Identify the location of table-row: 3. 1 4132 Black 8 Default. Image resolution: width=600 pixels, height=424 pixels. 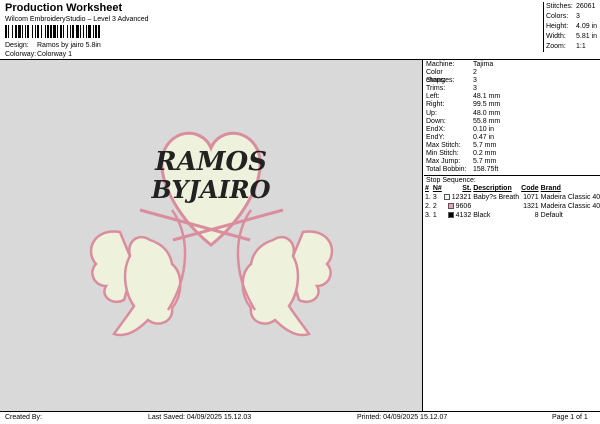
(494, 216).